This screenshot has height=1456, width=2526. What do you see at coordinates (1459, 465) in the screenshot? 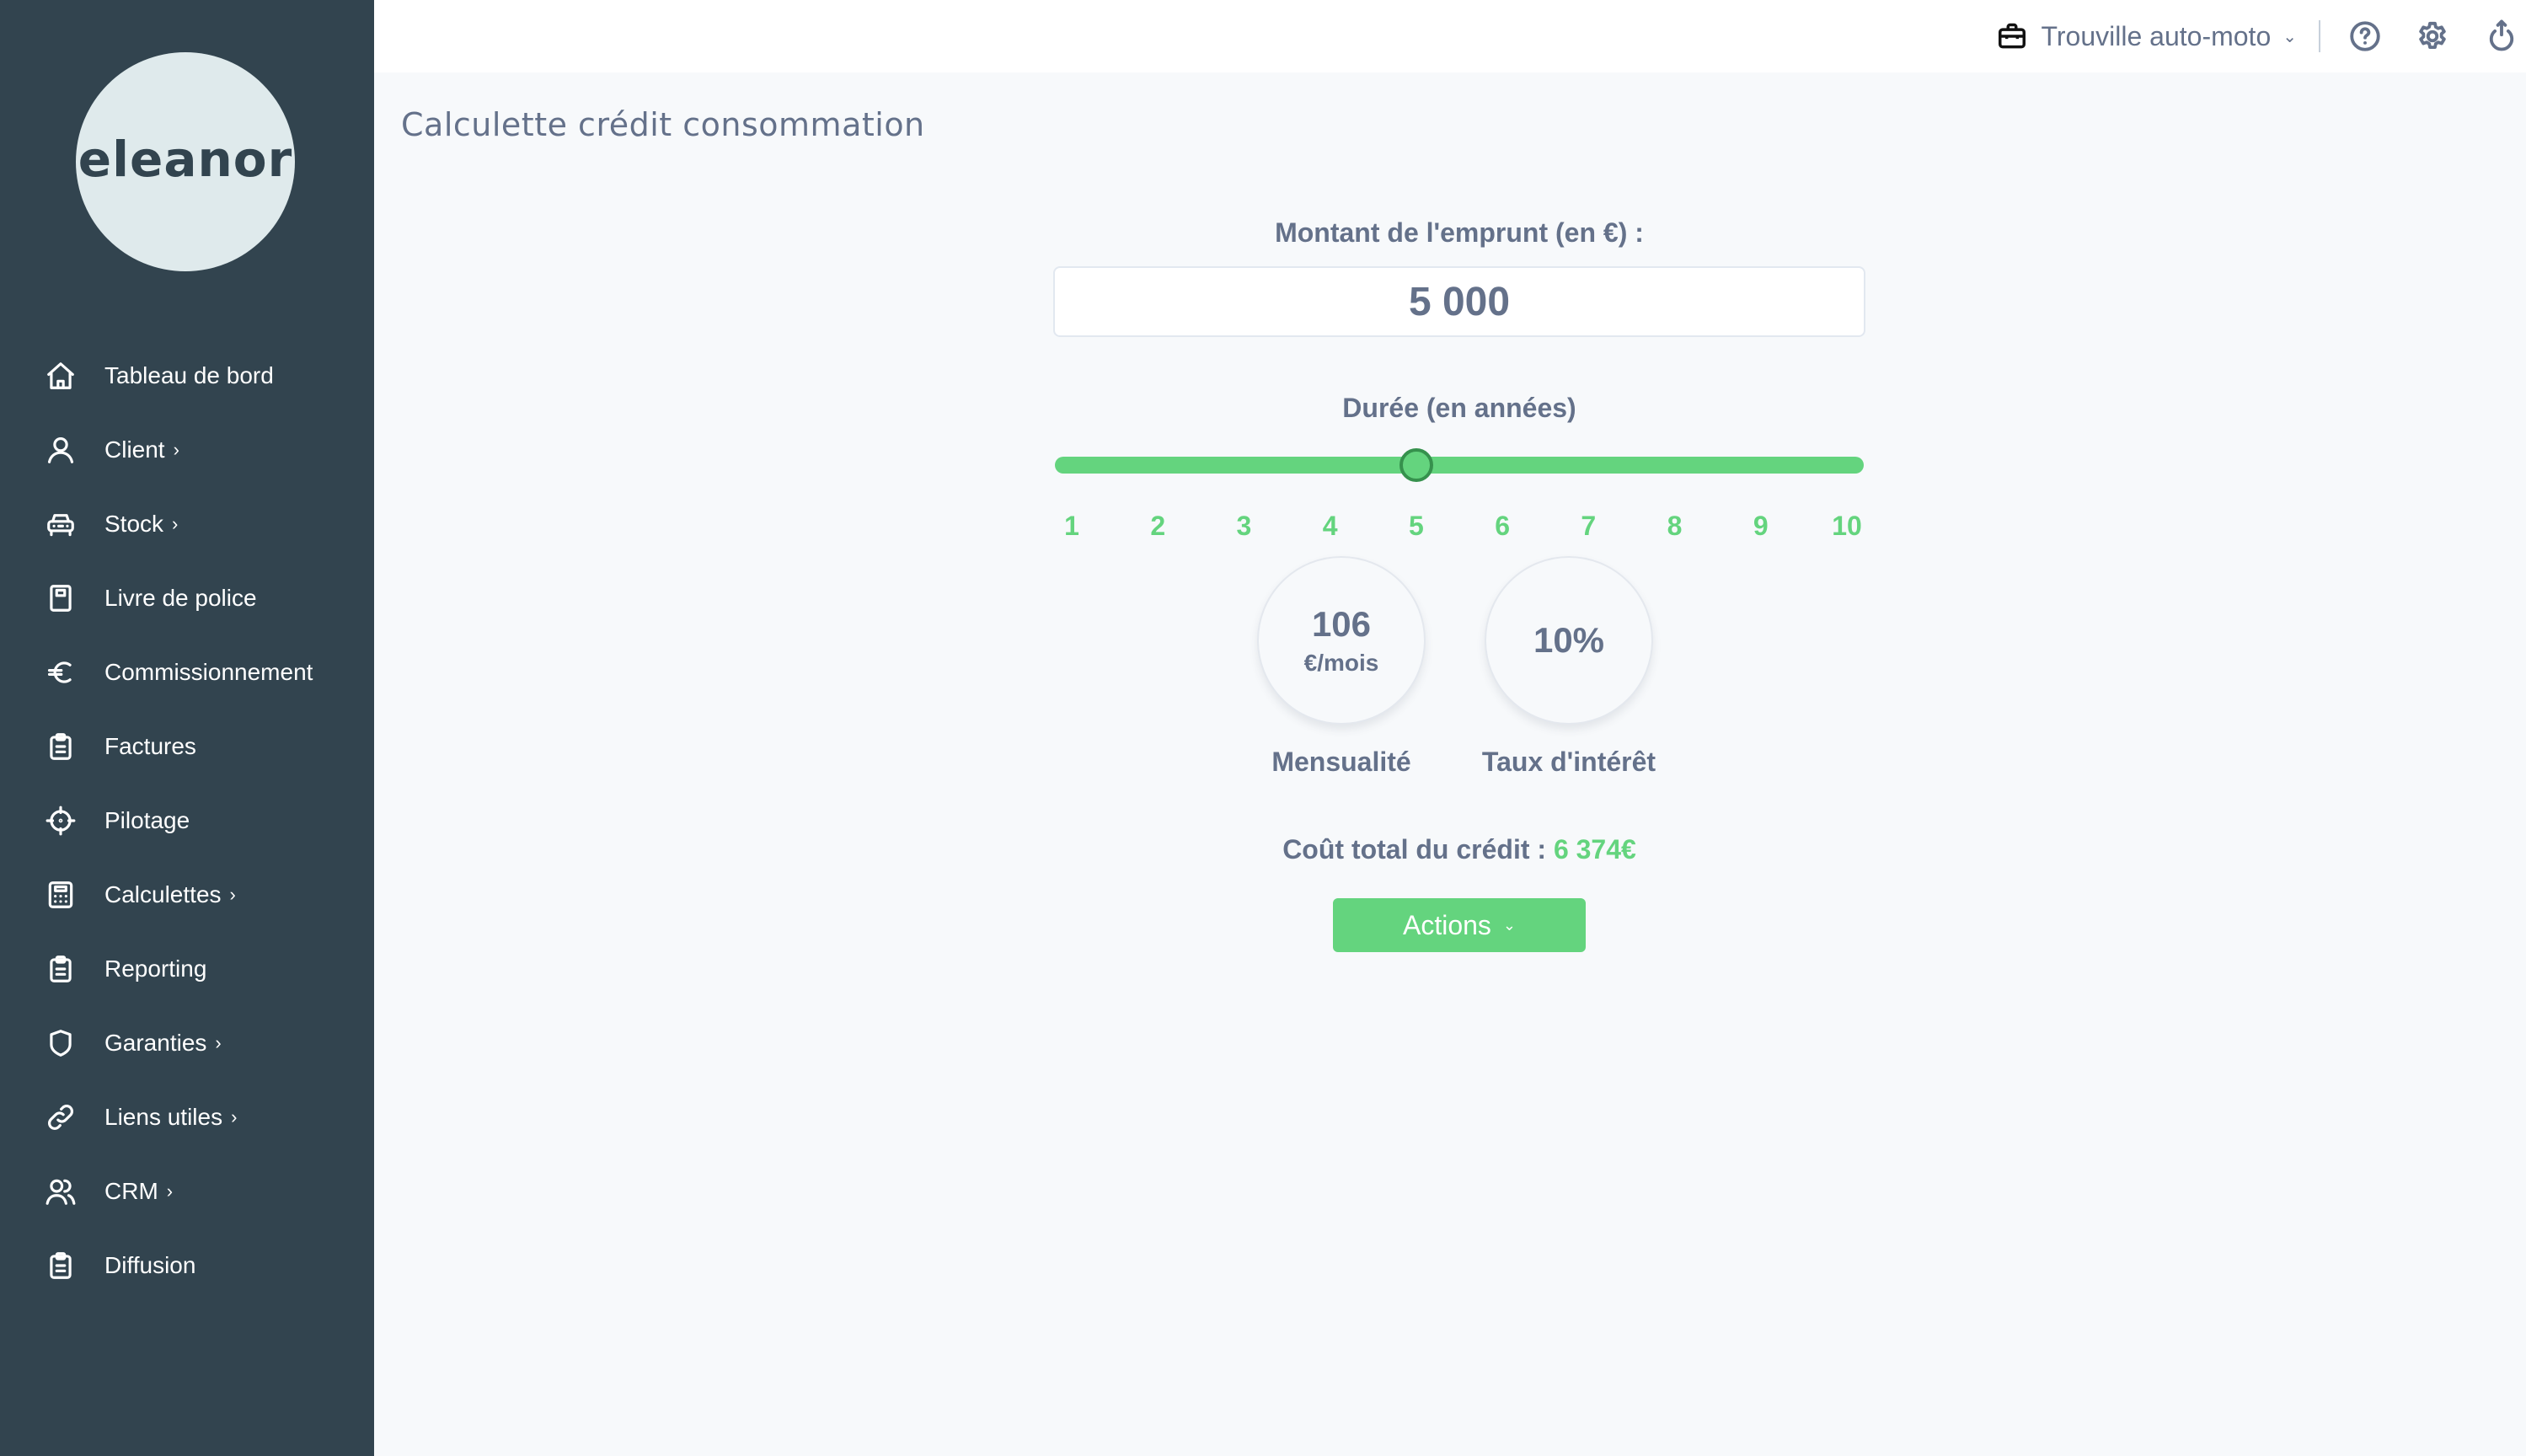
I see `duration-slider` at bounding box center [1459, 465].